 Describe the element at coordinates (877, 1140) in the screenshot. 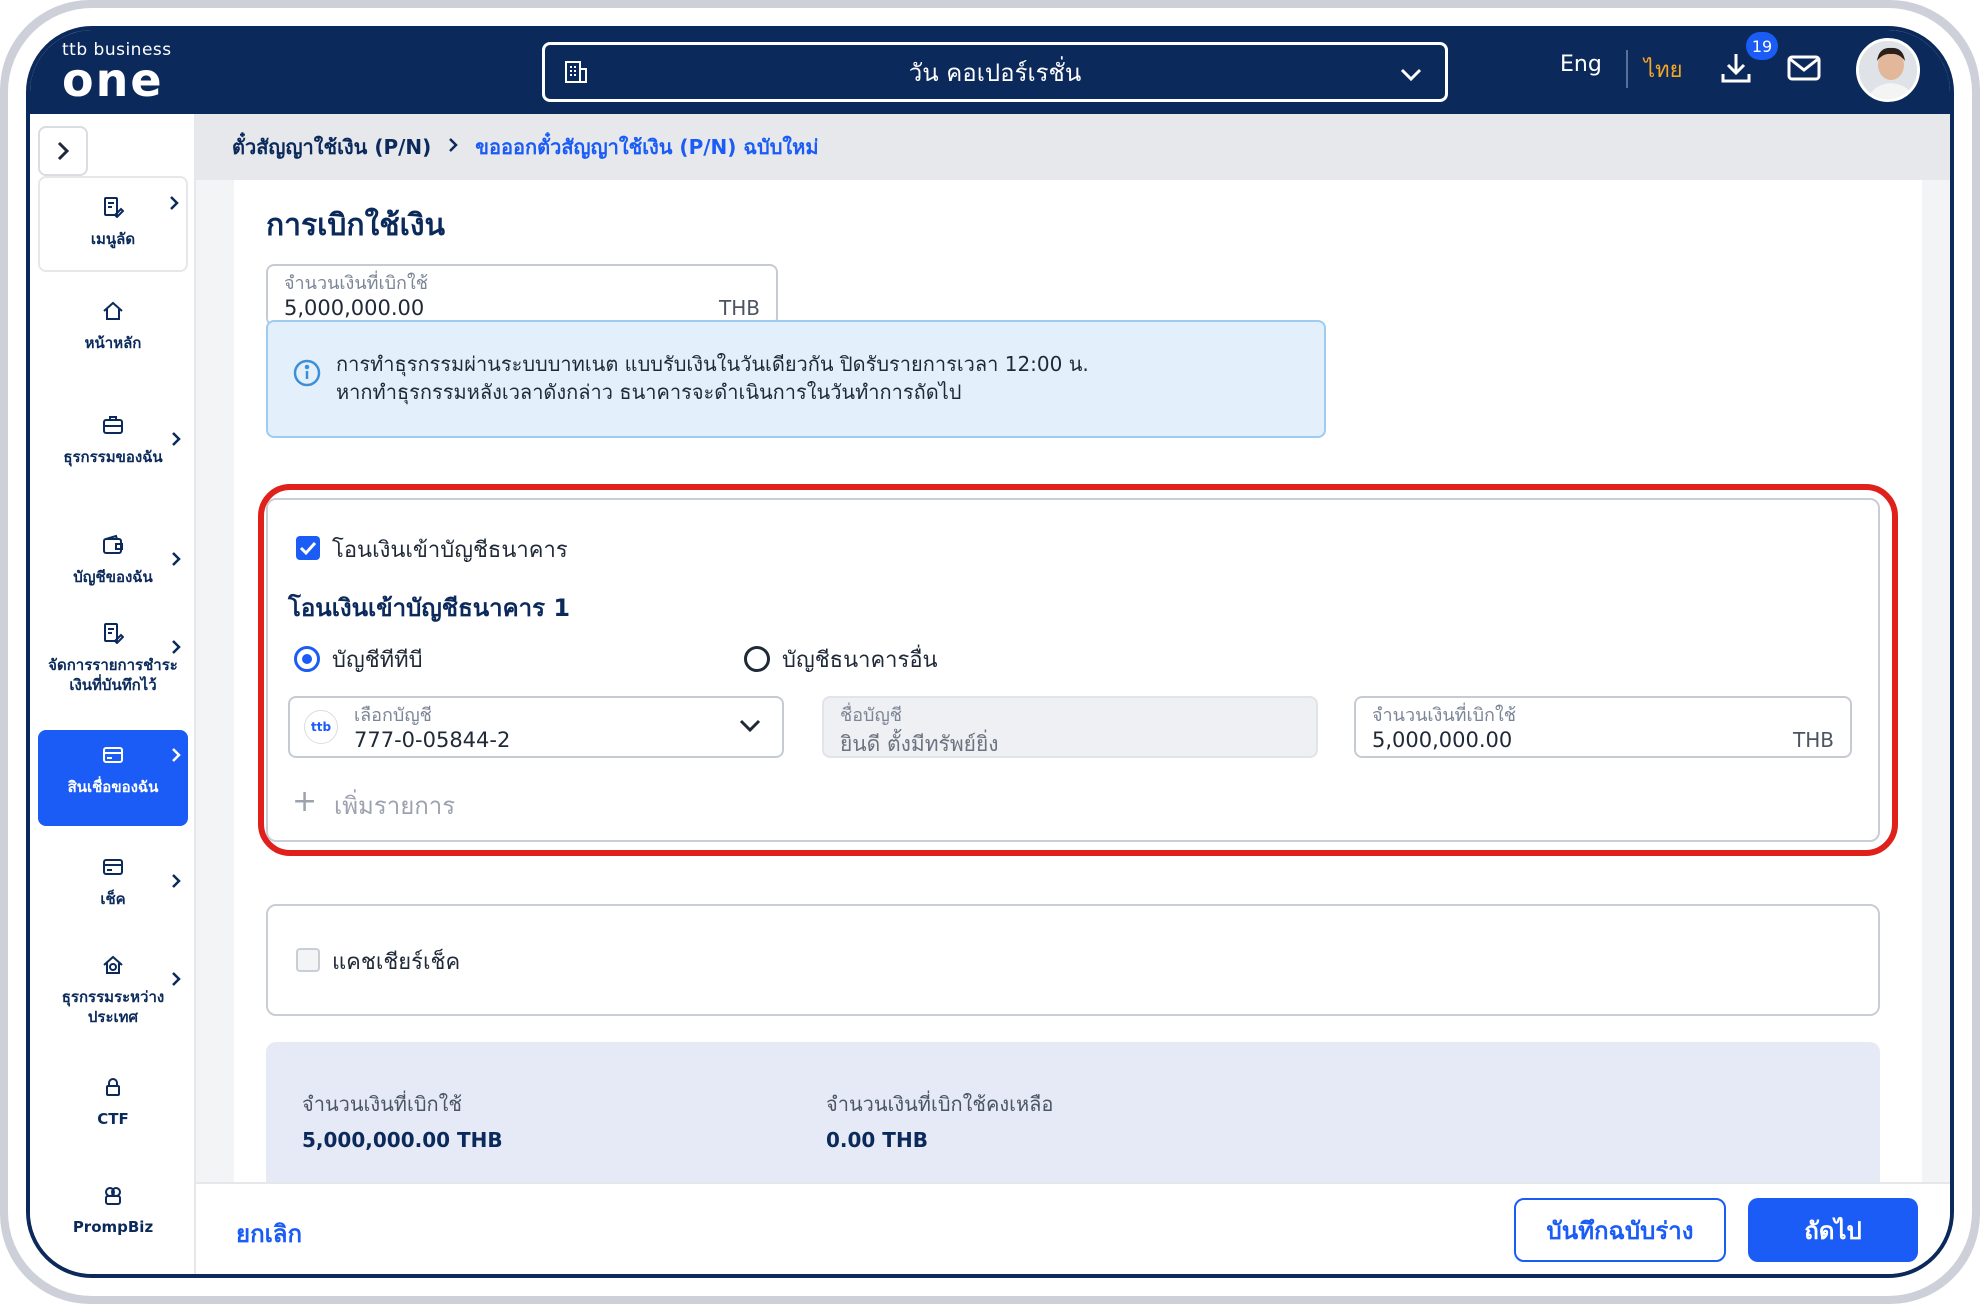

I see `summary-remaining-value: 0.00 THB` at that location.